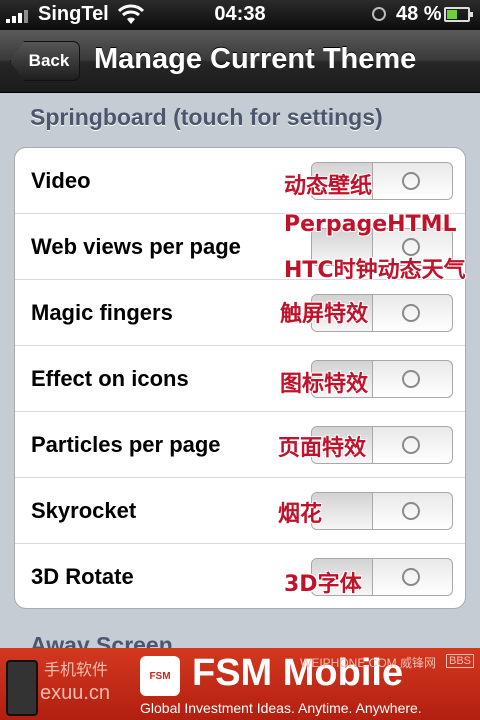 The image size is (480, 720). I want to click on navigation-bar: Back Manage Current Theme, so click(240, 61).